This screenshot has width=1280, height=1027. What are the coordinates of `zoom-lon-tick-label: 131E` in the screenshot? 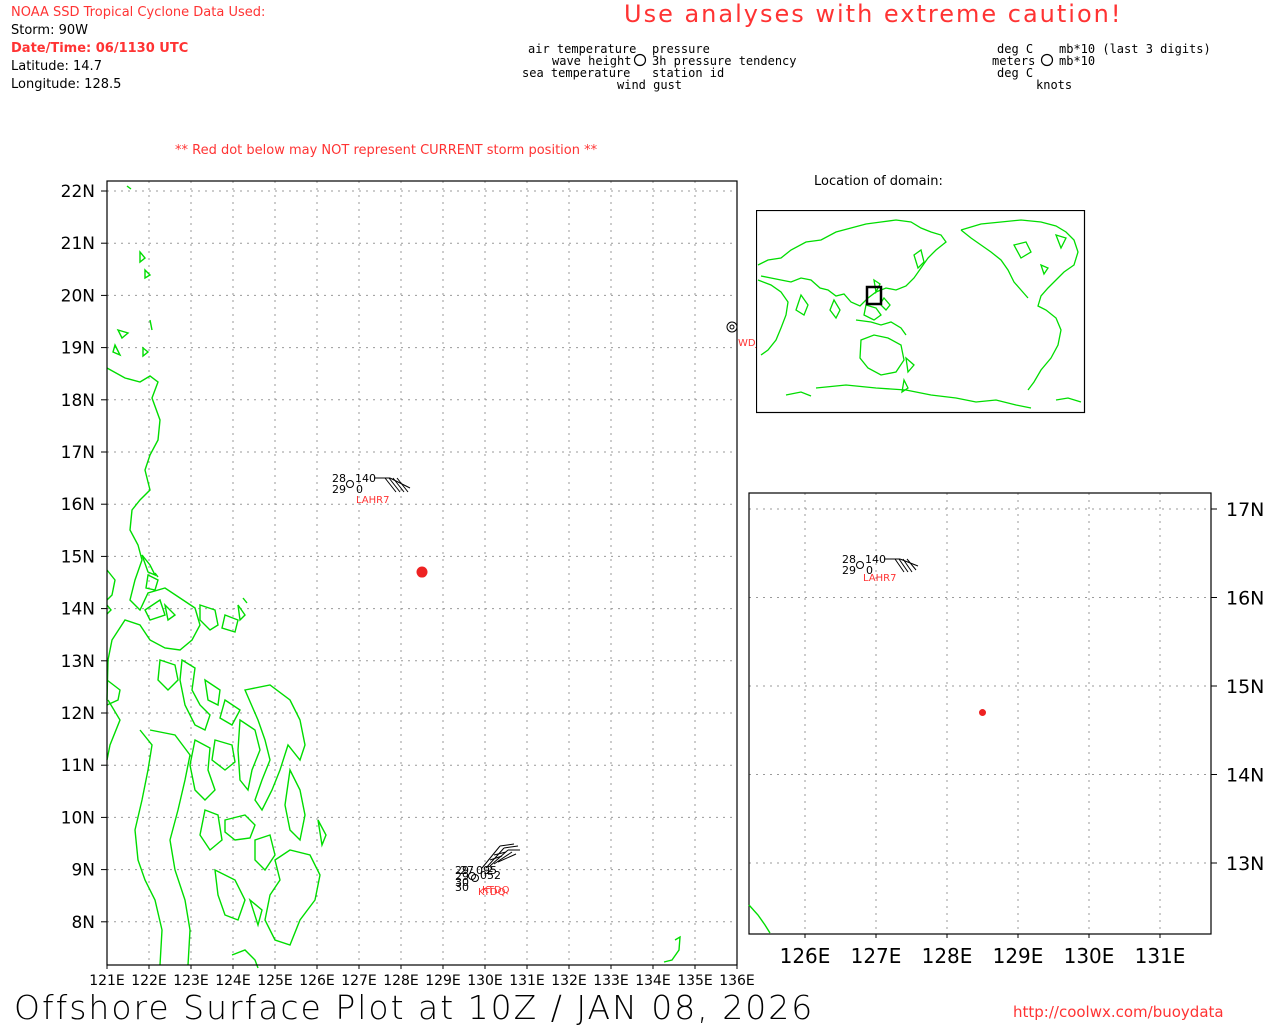 It's located at (1160, 956).